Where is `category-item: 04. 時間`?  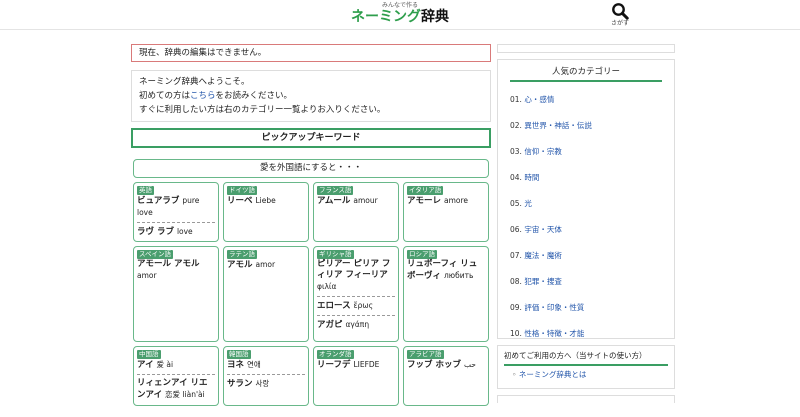
category-item: 04. 時間 is located at coordinates (586, 178).